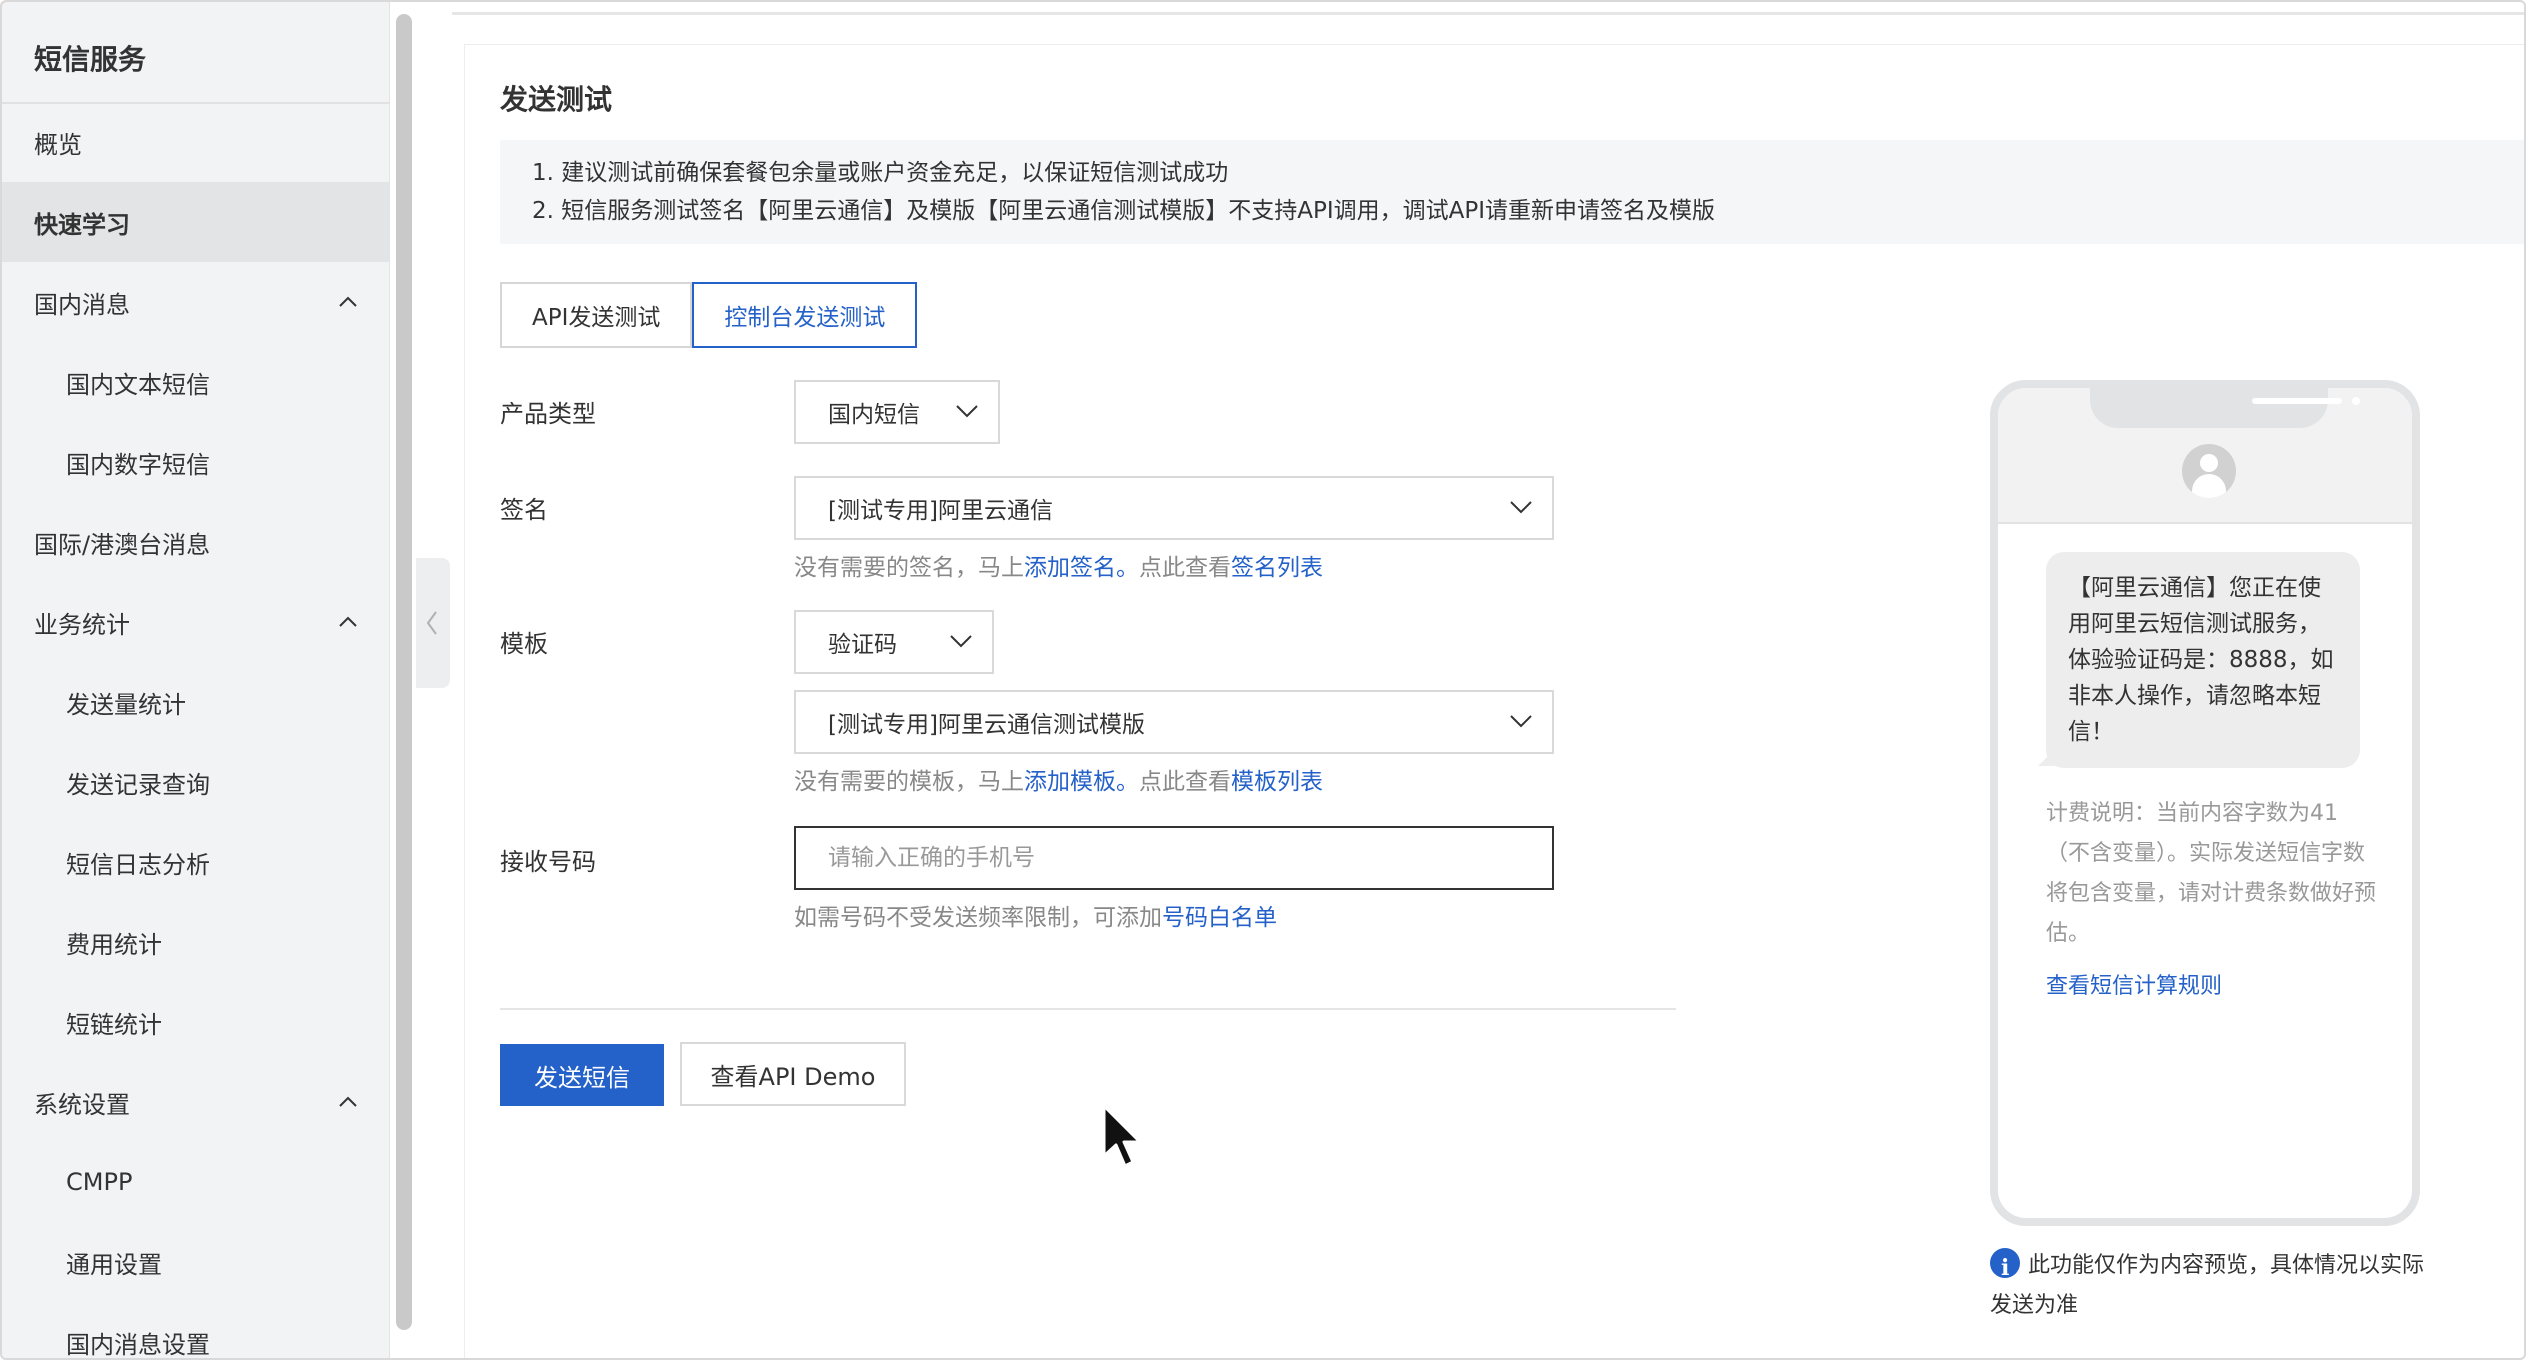 The height and width of the screenshot is (1360, 2526). I want to click on template-type-select: 验证码, so click(894, 642).